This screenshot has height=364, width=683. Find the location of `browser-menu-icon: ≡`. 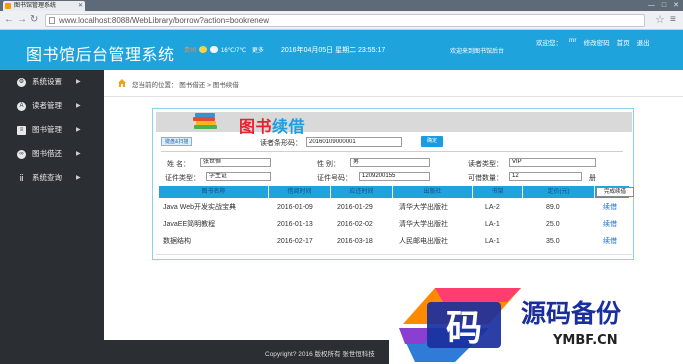

browser-menu-icon: ≡ is located at coordinates (673, 19).